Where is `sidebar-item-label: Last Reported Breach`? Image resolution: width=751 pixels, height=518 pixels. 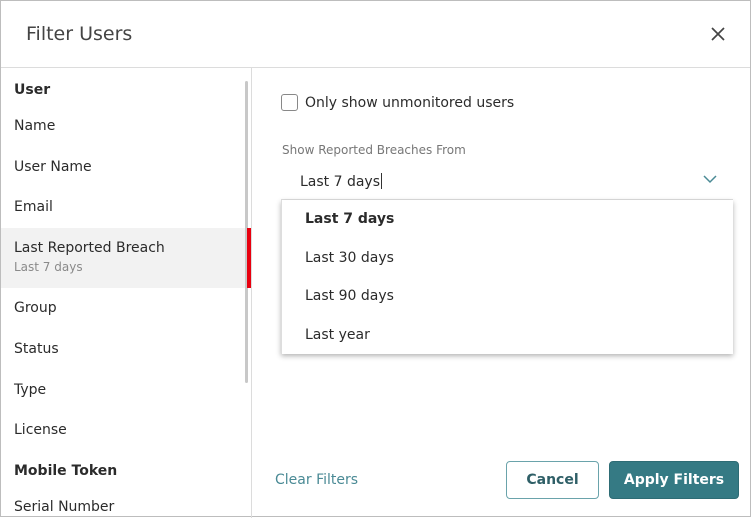 sidebar-item-label: Last Reported Breach is located at coordinates (89, 248).